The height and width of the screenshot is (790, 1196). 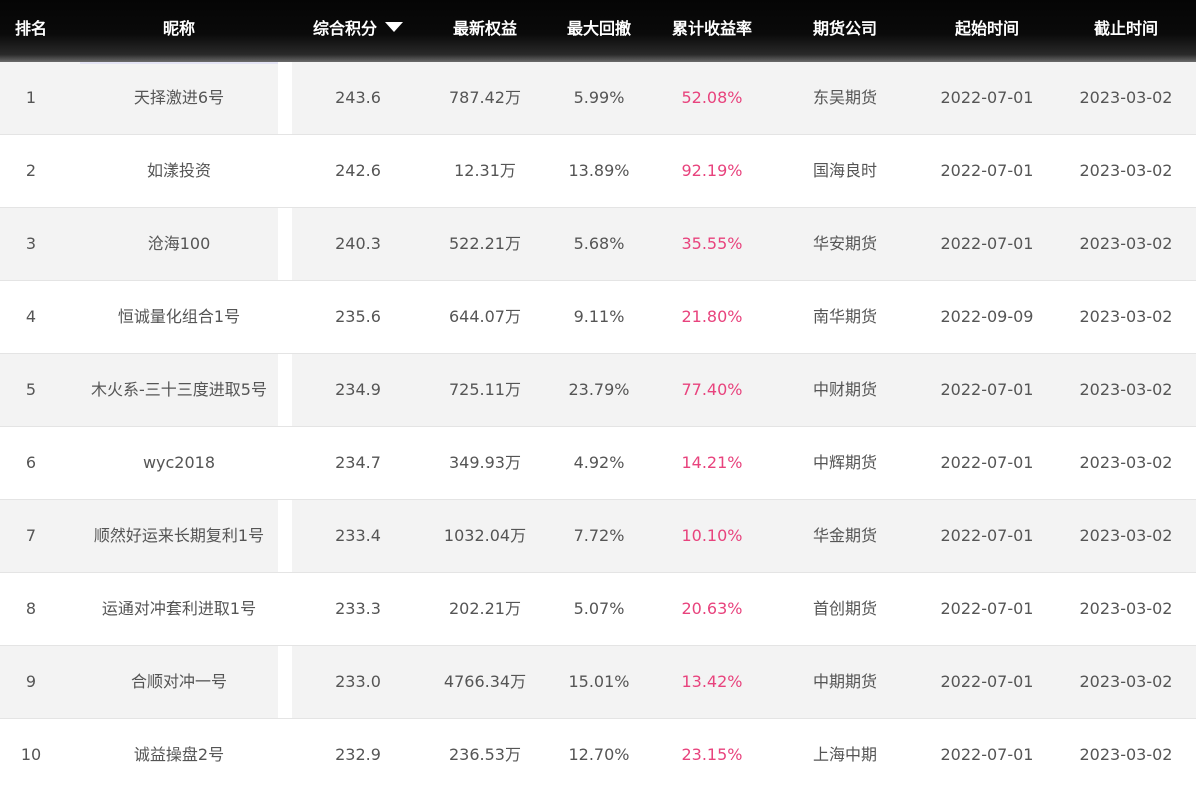 What do you see at coordinates (987, 29) in the screenshot?
I see `header-start-date: 起始时间` at bounding box center [987, 29].